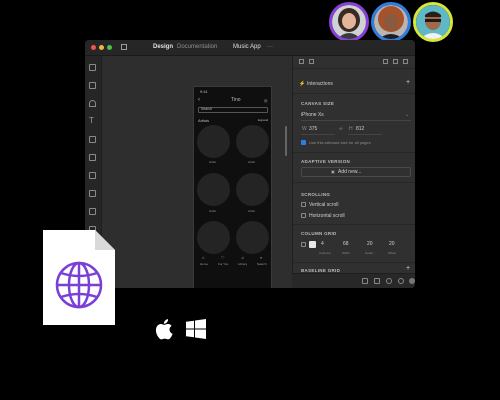  What do you see at coordinates (124, 47) in the screenshot?
I see `grid-menu-icon` at bounding box center [124, 47].